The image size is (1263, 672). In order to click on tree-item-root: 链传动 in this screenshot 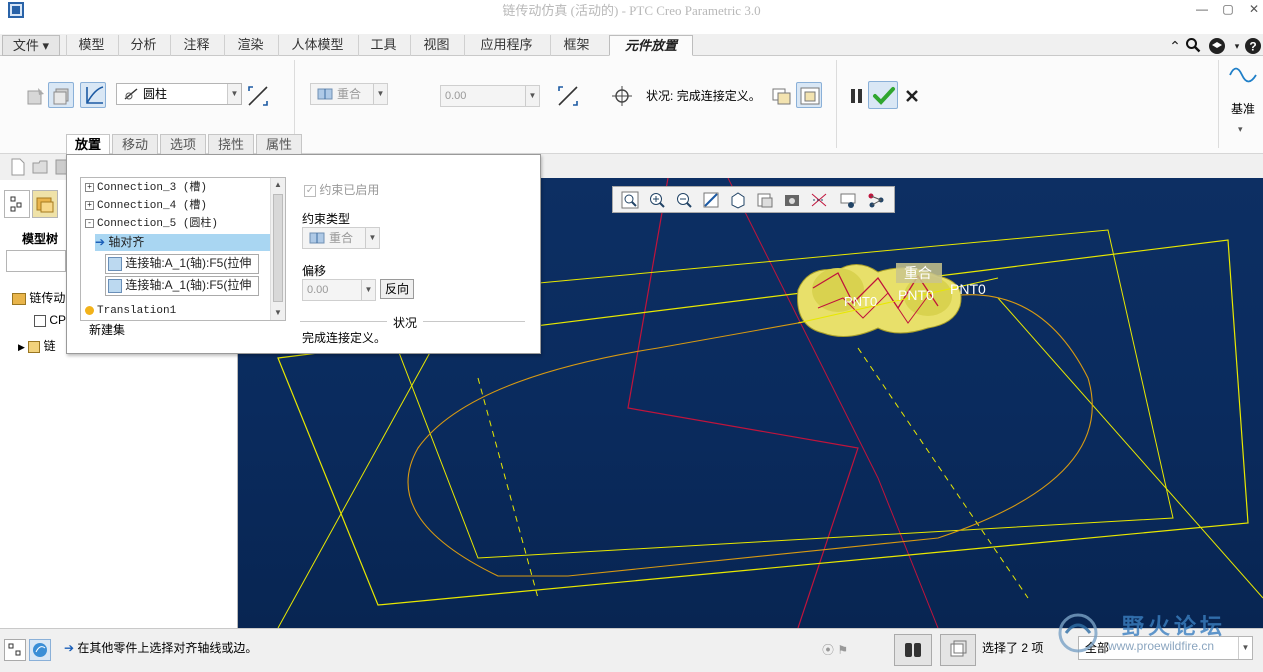, I will do `click(38, 297)`.